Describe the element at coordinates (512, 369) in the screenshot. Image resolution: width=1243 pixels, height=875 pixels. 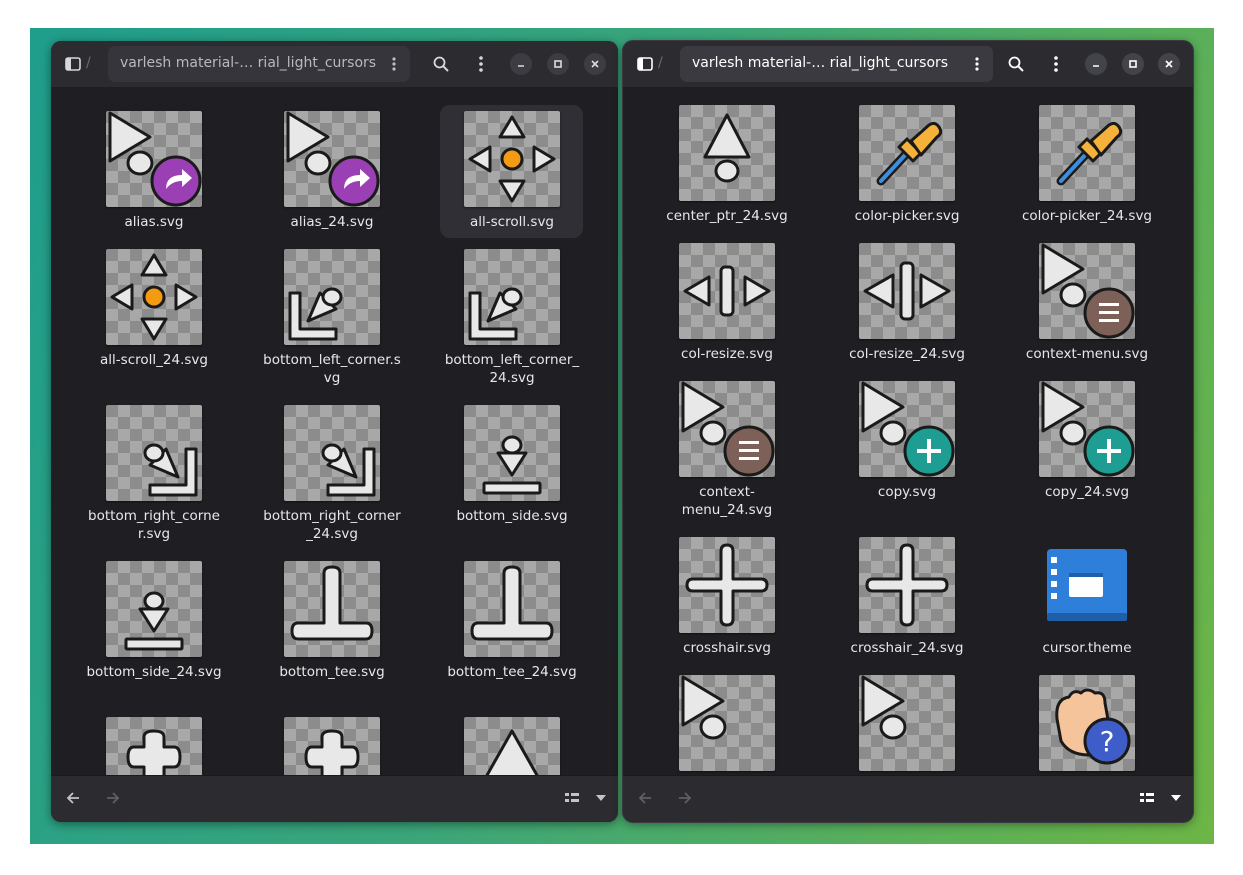
I see `file-name: bottom_left_corner_24.svg` at that location.